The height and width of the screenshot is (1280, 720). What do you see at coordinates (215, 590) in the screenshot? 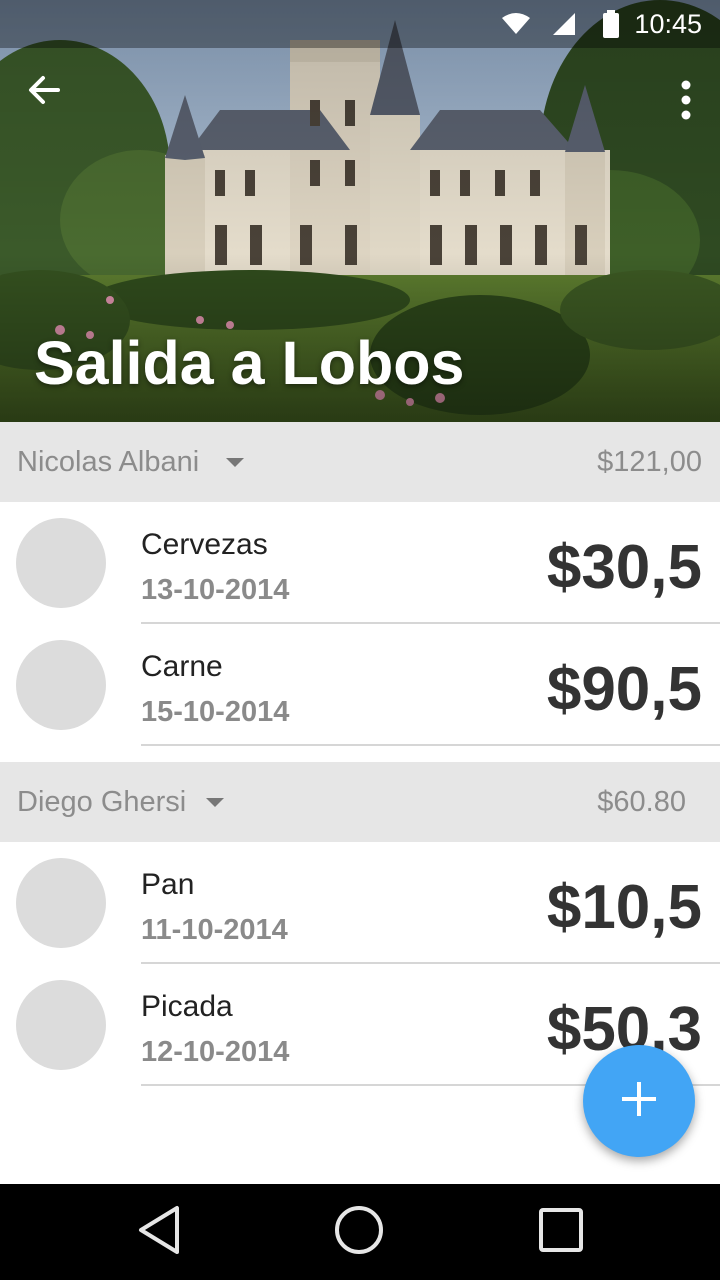
I see `expense-date: 13-10-2014` at bounding box center [215, 590].